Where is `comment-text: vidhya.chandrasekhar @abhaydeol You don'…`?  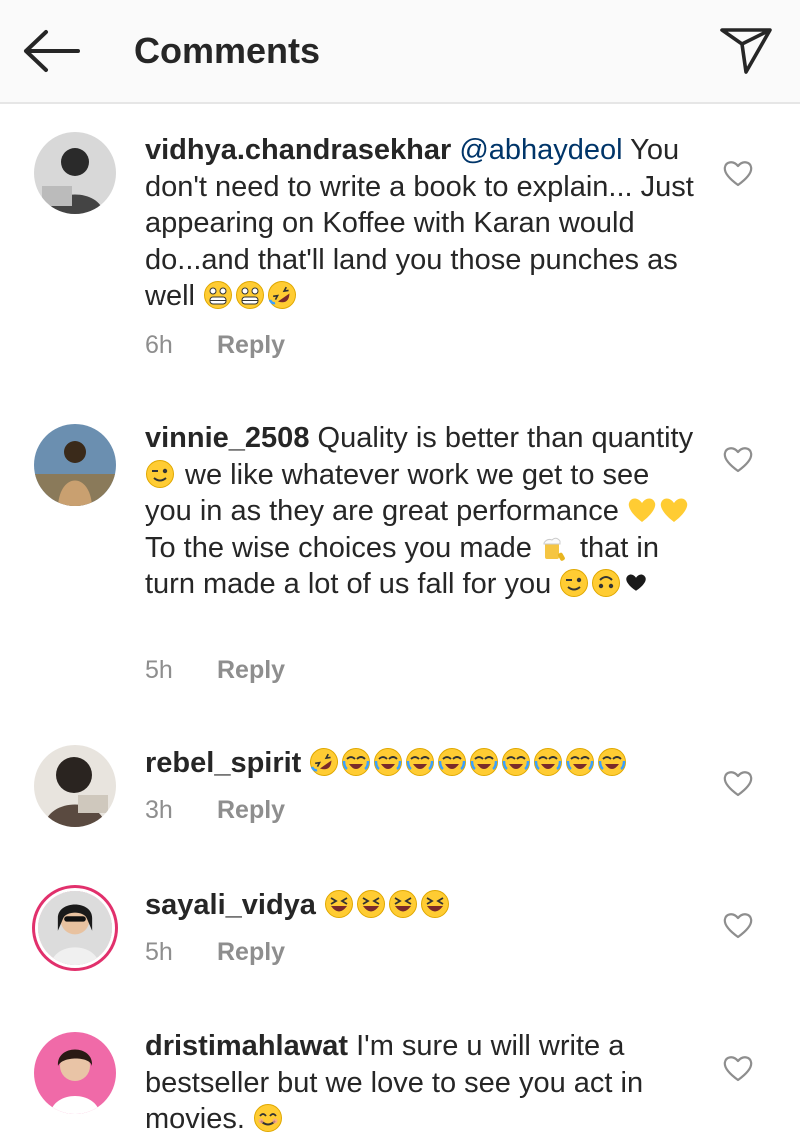 comment-text: vidhya.chandrasekhar @abhaydeol You don'… is located at coordinates (419, 223).